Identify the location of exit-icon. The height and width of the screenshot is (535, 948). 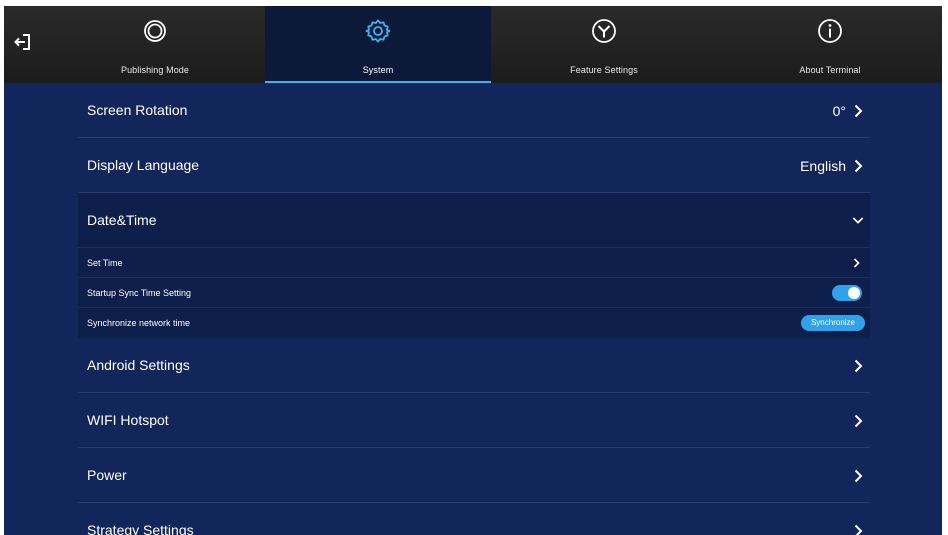
(23, 44).